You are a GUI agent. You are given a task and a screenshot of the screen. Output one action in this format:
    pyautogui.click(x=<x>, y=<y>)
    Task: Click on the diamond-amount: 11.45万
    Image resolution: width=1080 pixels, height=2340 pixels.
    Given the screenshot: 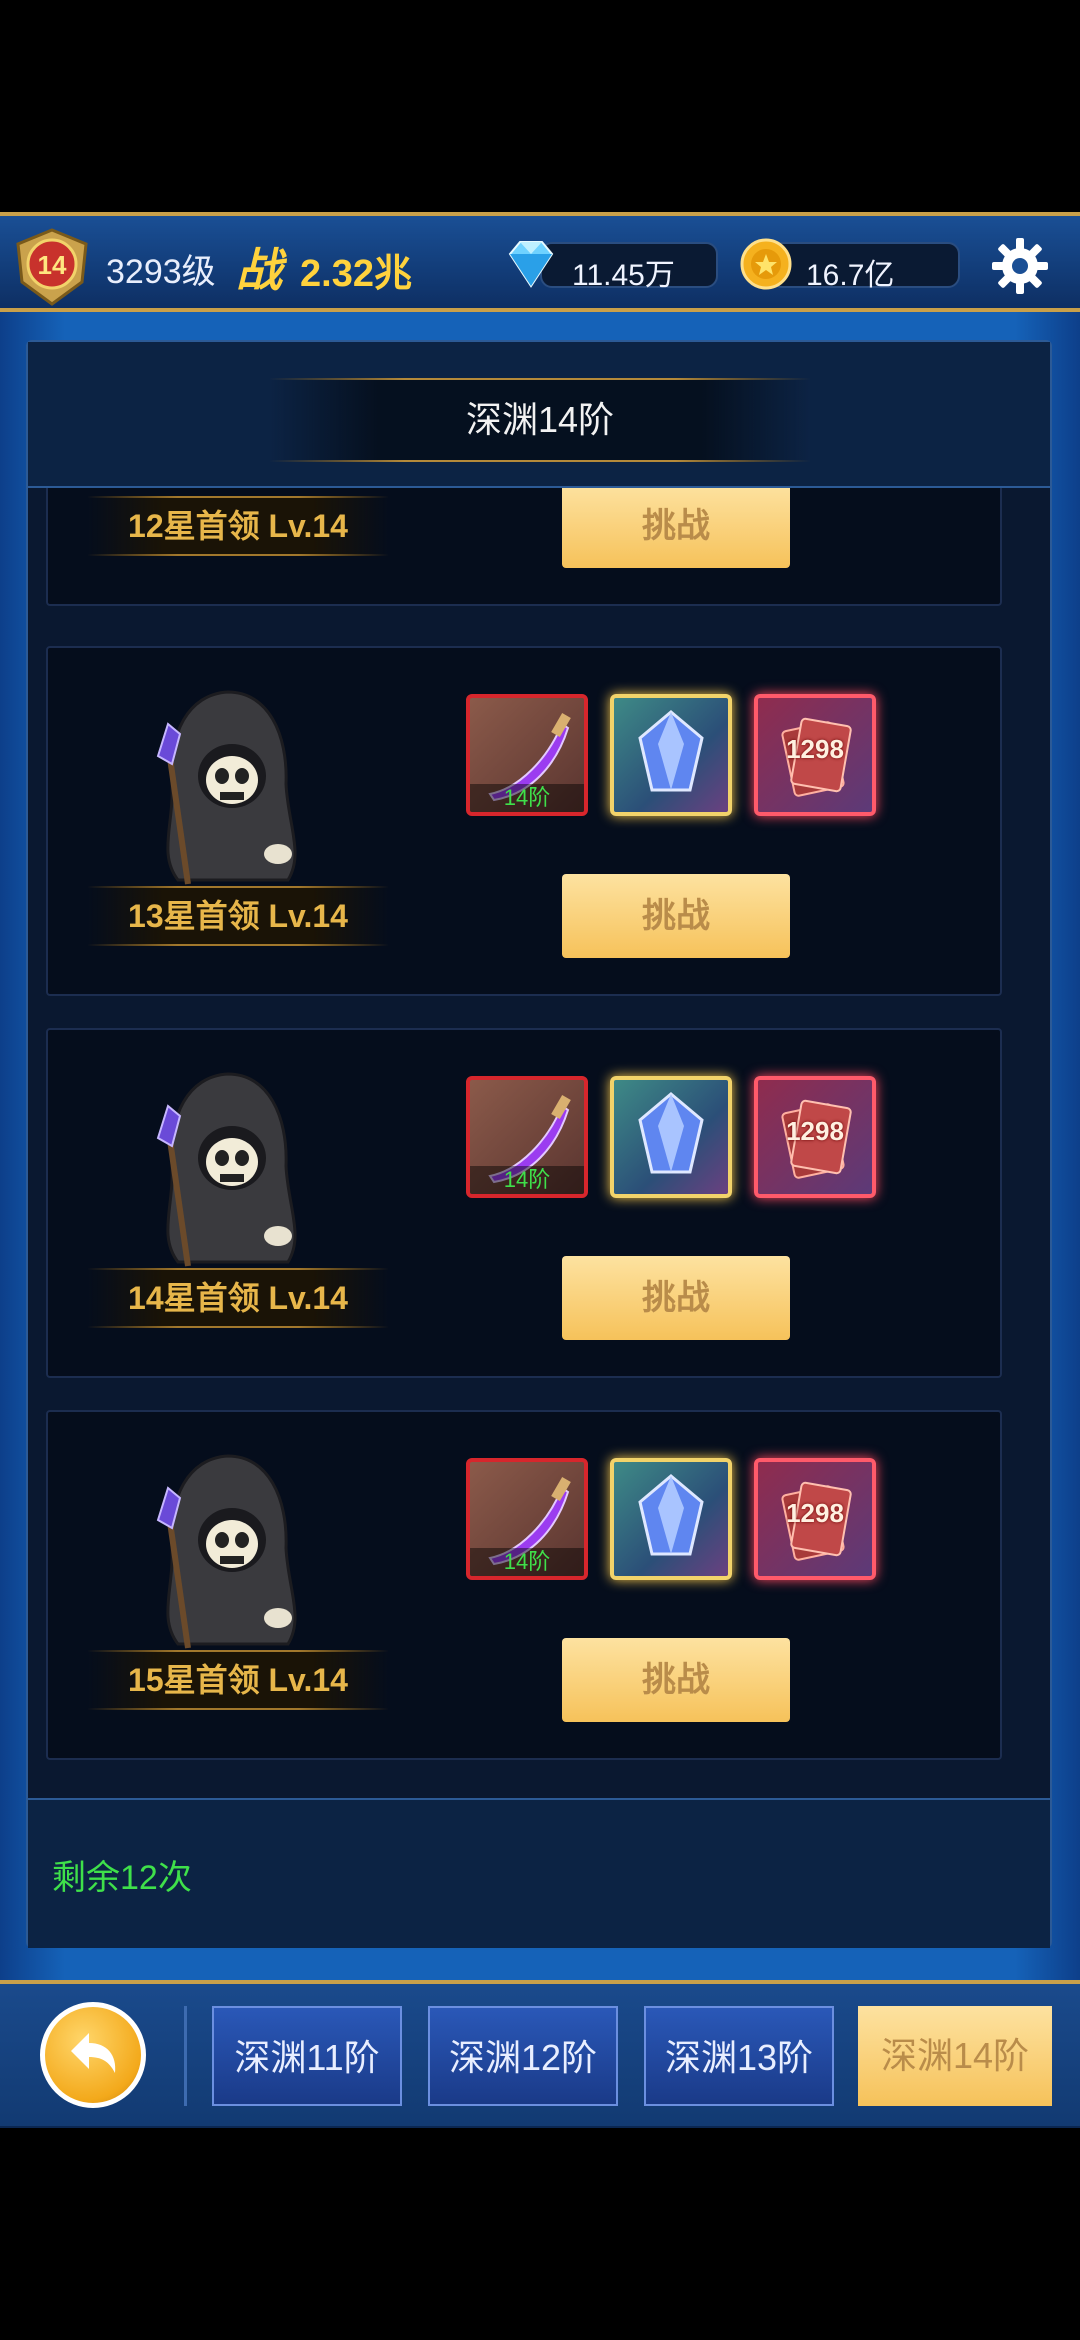 What is the action you would take?
    pyautogui.click(x=623, y=275)
    